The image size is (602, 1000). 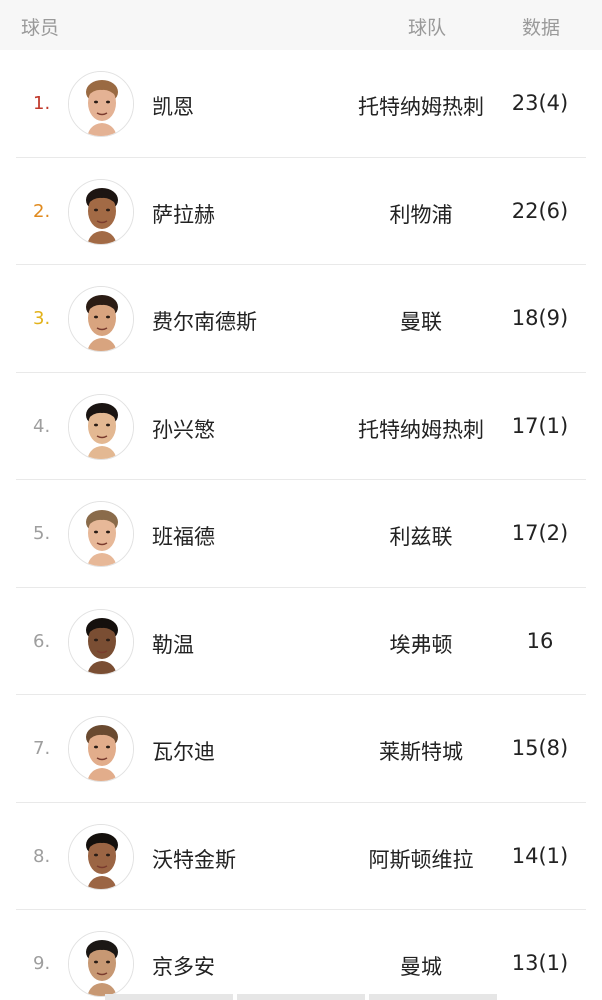 I want to click on player-row: 5. 班福德 利兹联 17(2), so click(x=301, y=534).